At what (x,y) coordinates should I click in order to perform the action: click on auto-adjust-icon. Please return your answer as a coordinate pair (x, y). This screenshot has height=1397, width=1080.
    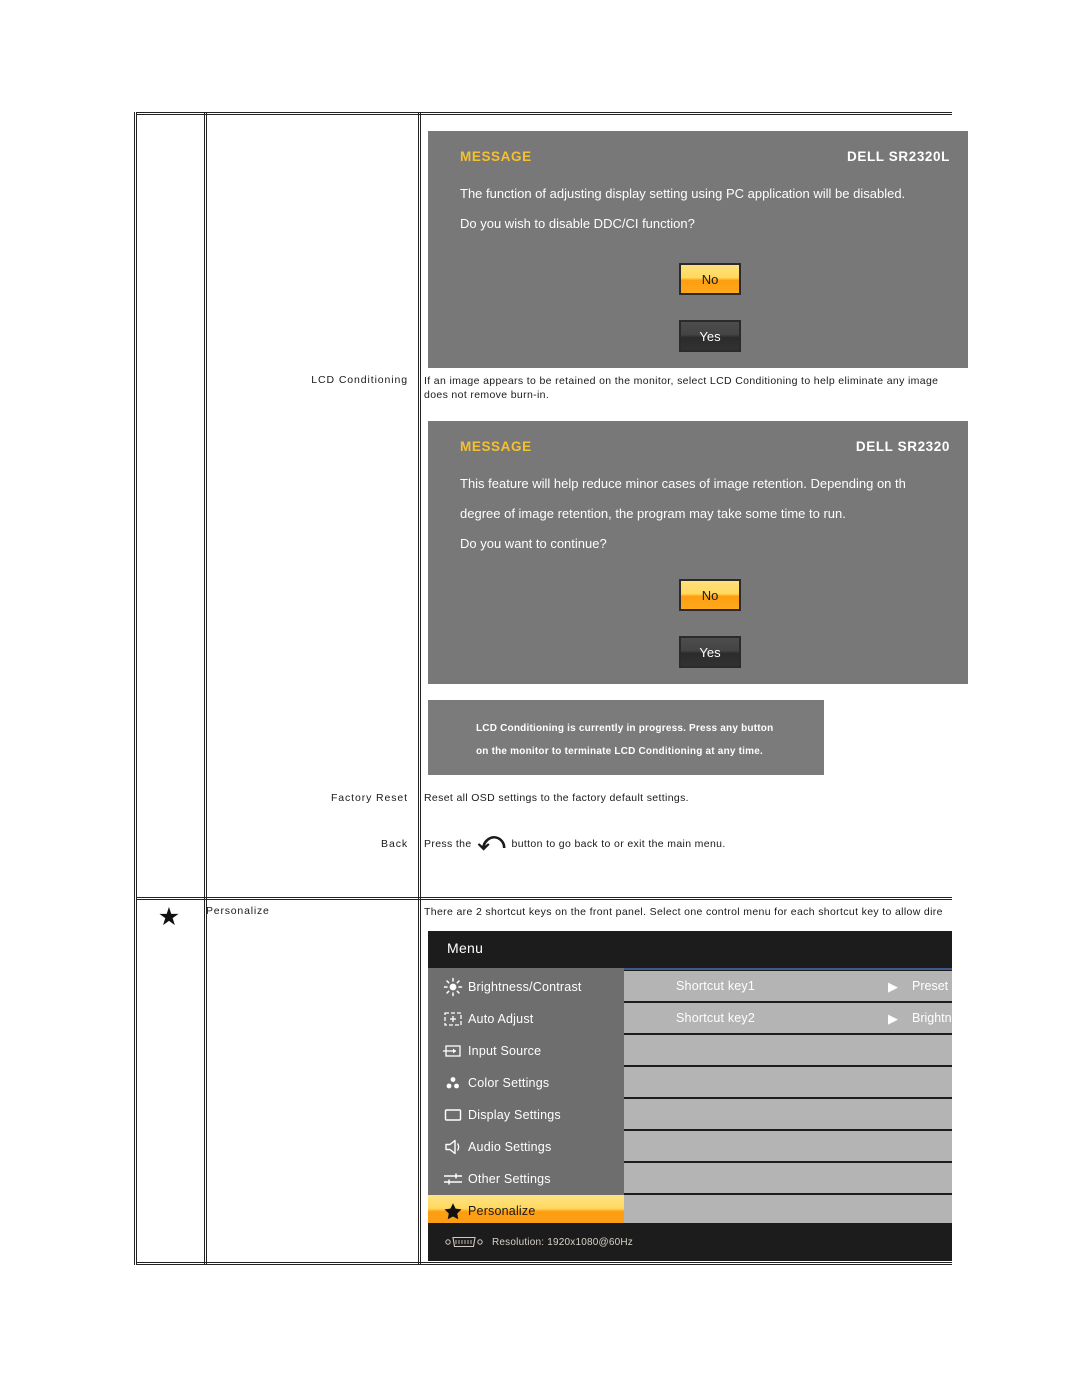
    Looking at the image, I should click on (453, 1019).